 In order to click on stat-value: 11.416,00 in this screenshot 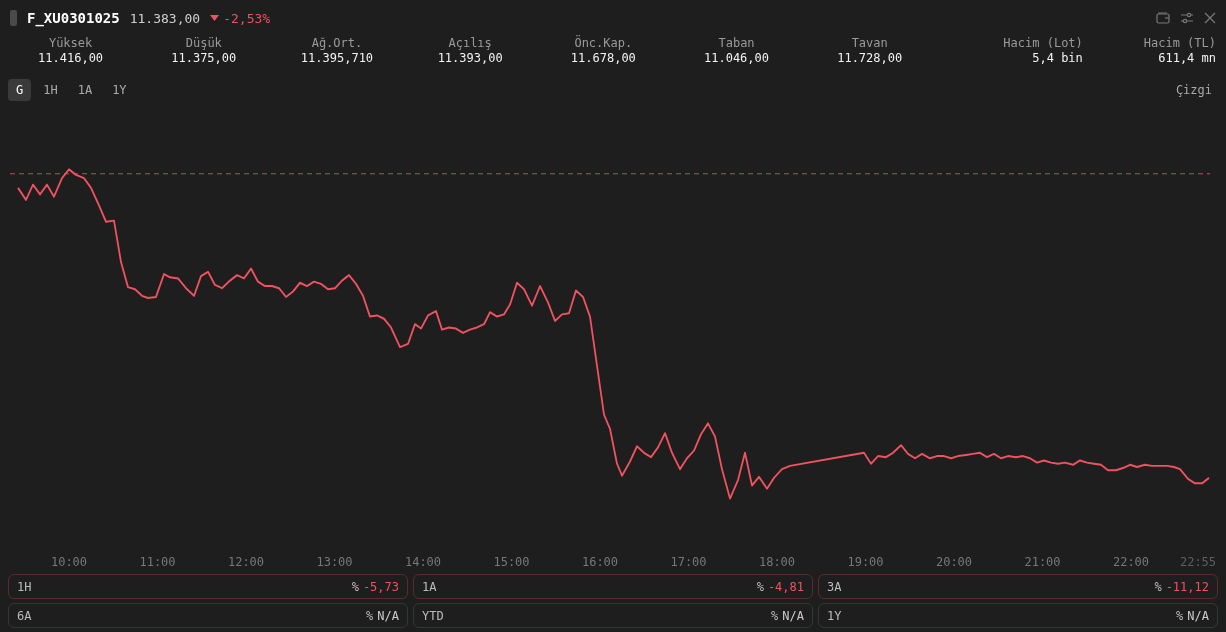, I will do `click(71, 58)`.